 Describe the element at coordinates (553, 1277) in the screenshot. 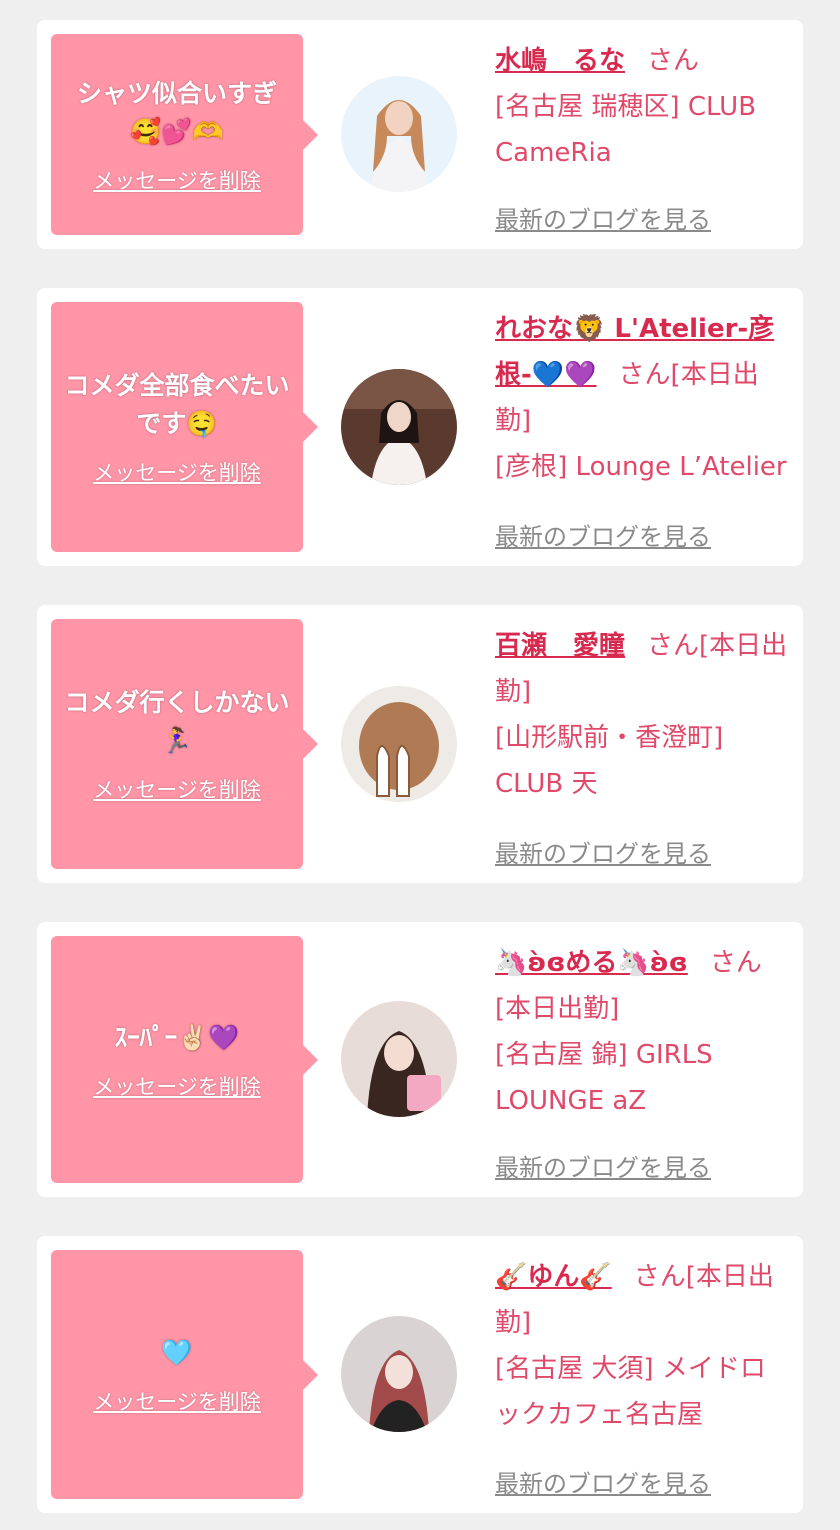

I see `cast-name-link: 🎸ゆん🎸` at that location.